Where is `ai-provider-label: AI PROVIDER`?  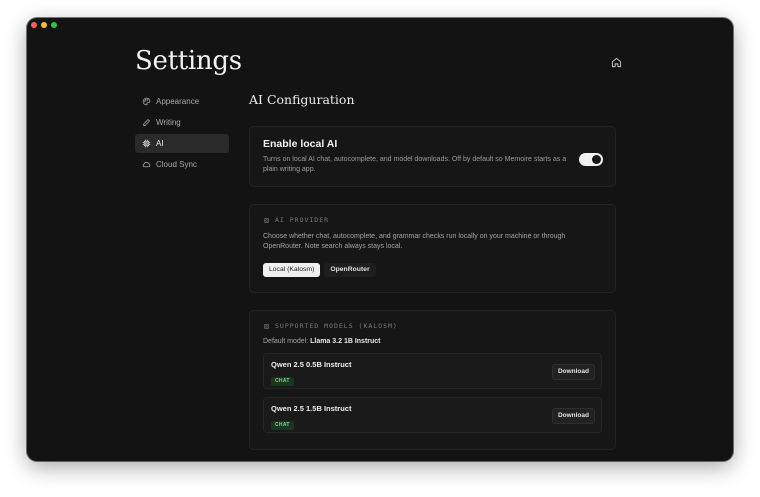
ai-provider-label: AI PROVIDER is located at coordinates (432, 220).